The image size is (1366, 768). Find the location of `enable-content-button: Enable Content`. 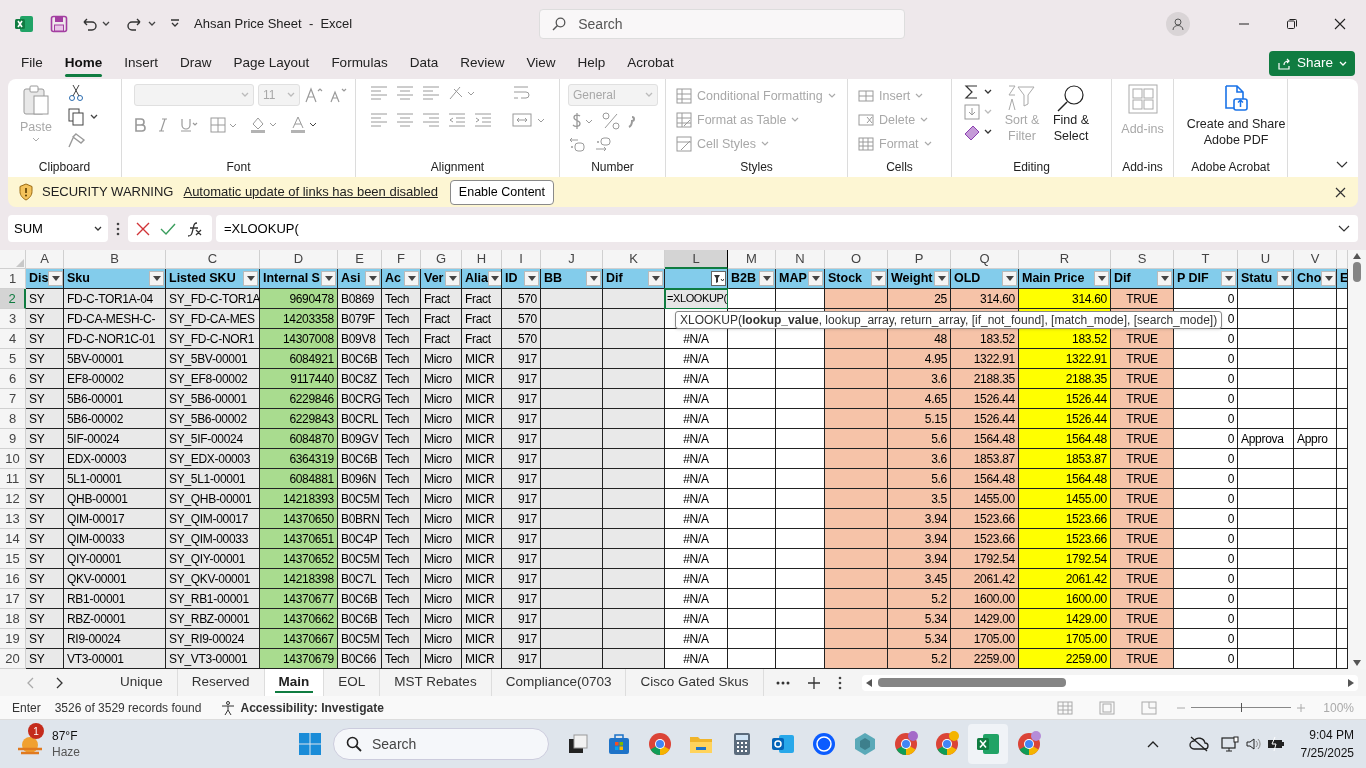

enable-content-button: Enable Content is located at coordinates (502, 192).